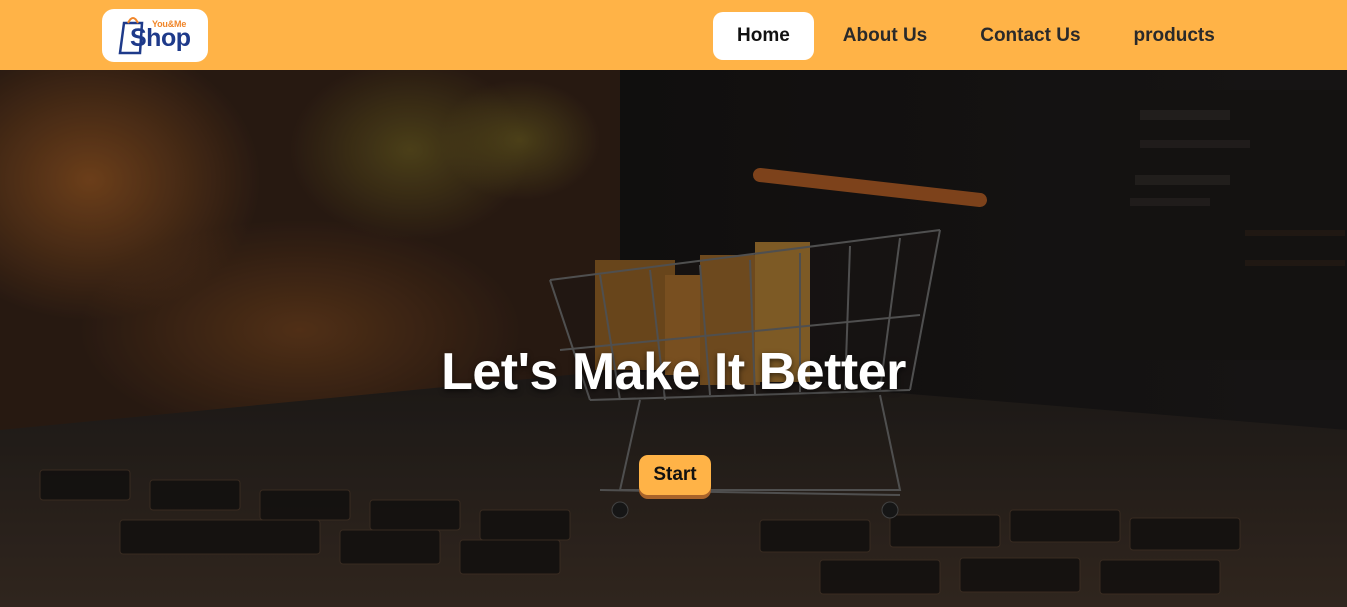 The height and width of the screenshot is (607, 1347). I want to click on start-button: Start, so click(675, 475).